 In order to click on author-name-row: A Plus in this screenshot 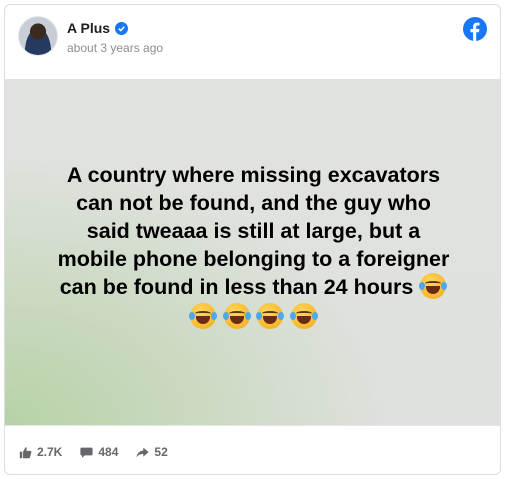, I will do `click(98, 28)`.